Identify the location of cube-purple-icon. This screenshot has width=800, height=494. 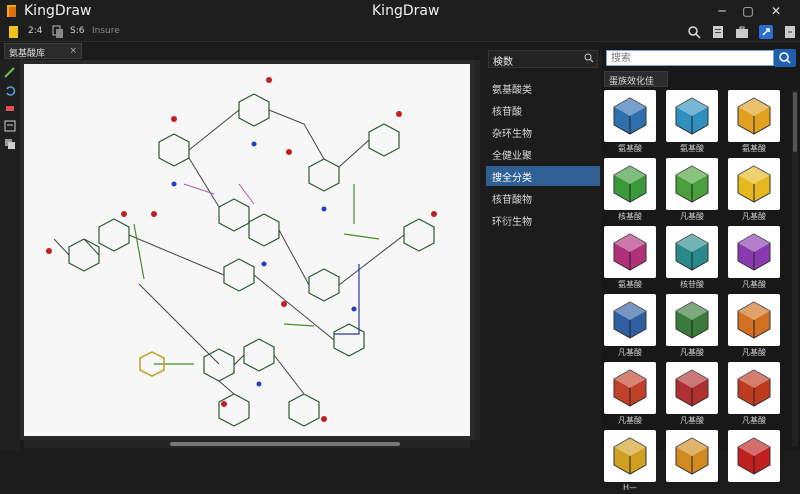
(754, 252).